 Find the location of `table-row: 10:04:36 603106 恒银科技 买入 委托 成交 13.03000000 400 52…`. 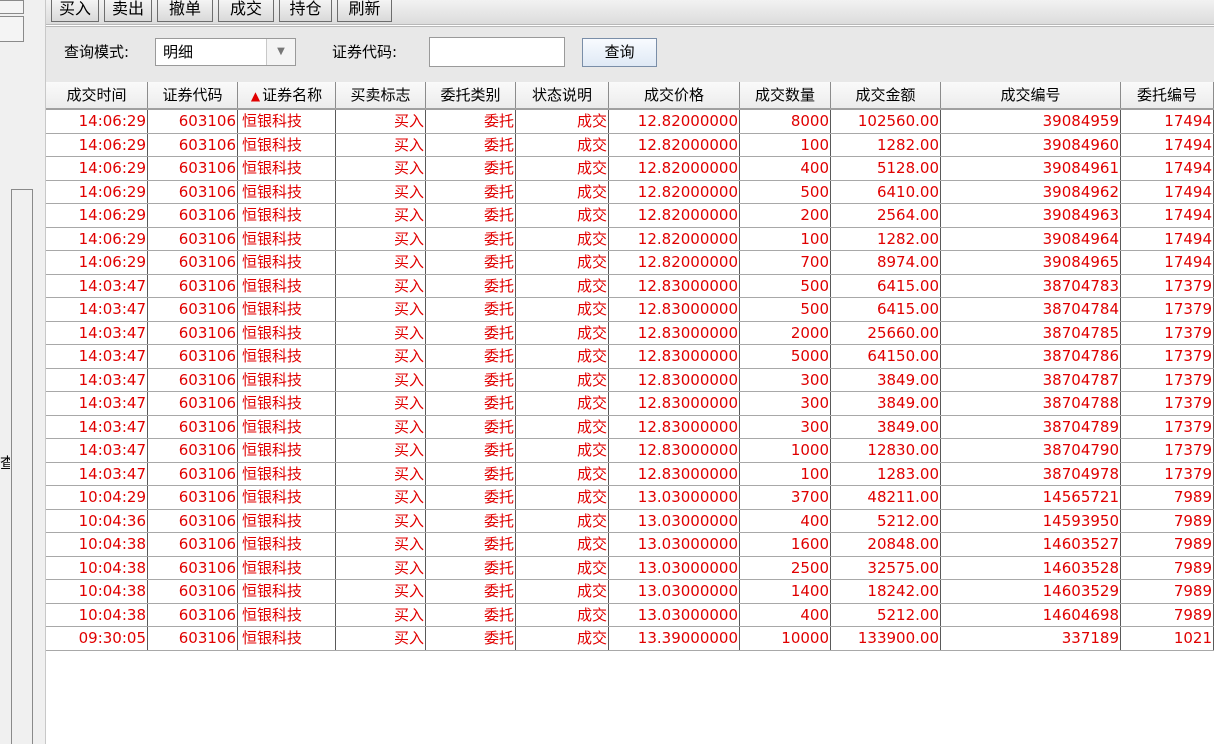

table-row: 10:04:36 603106 恒银科技 买入 委托 成交 13.03000000 400 52… is located at coordinates (630, 521).